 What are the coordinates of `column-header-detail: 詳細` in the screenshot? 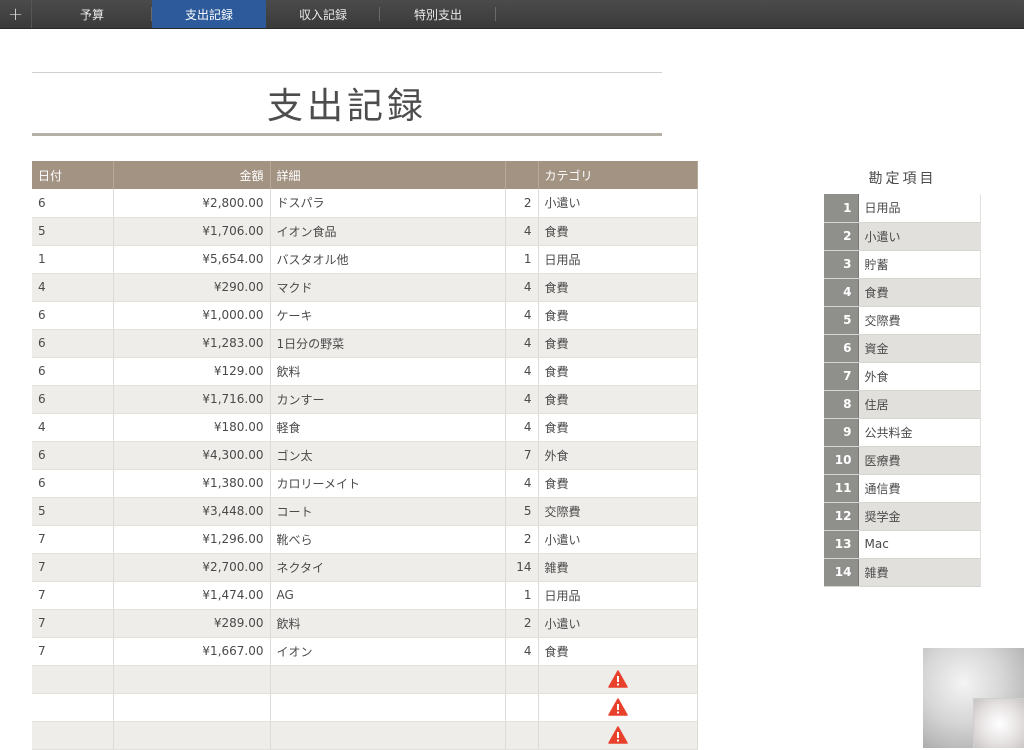 It's located at (388, 175).